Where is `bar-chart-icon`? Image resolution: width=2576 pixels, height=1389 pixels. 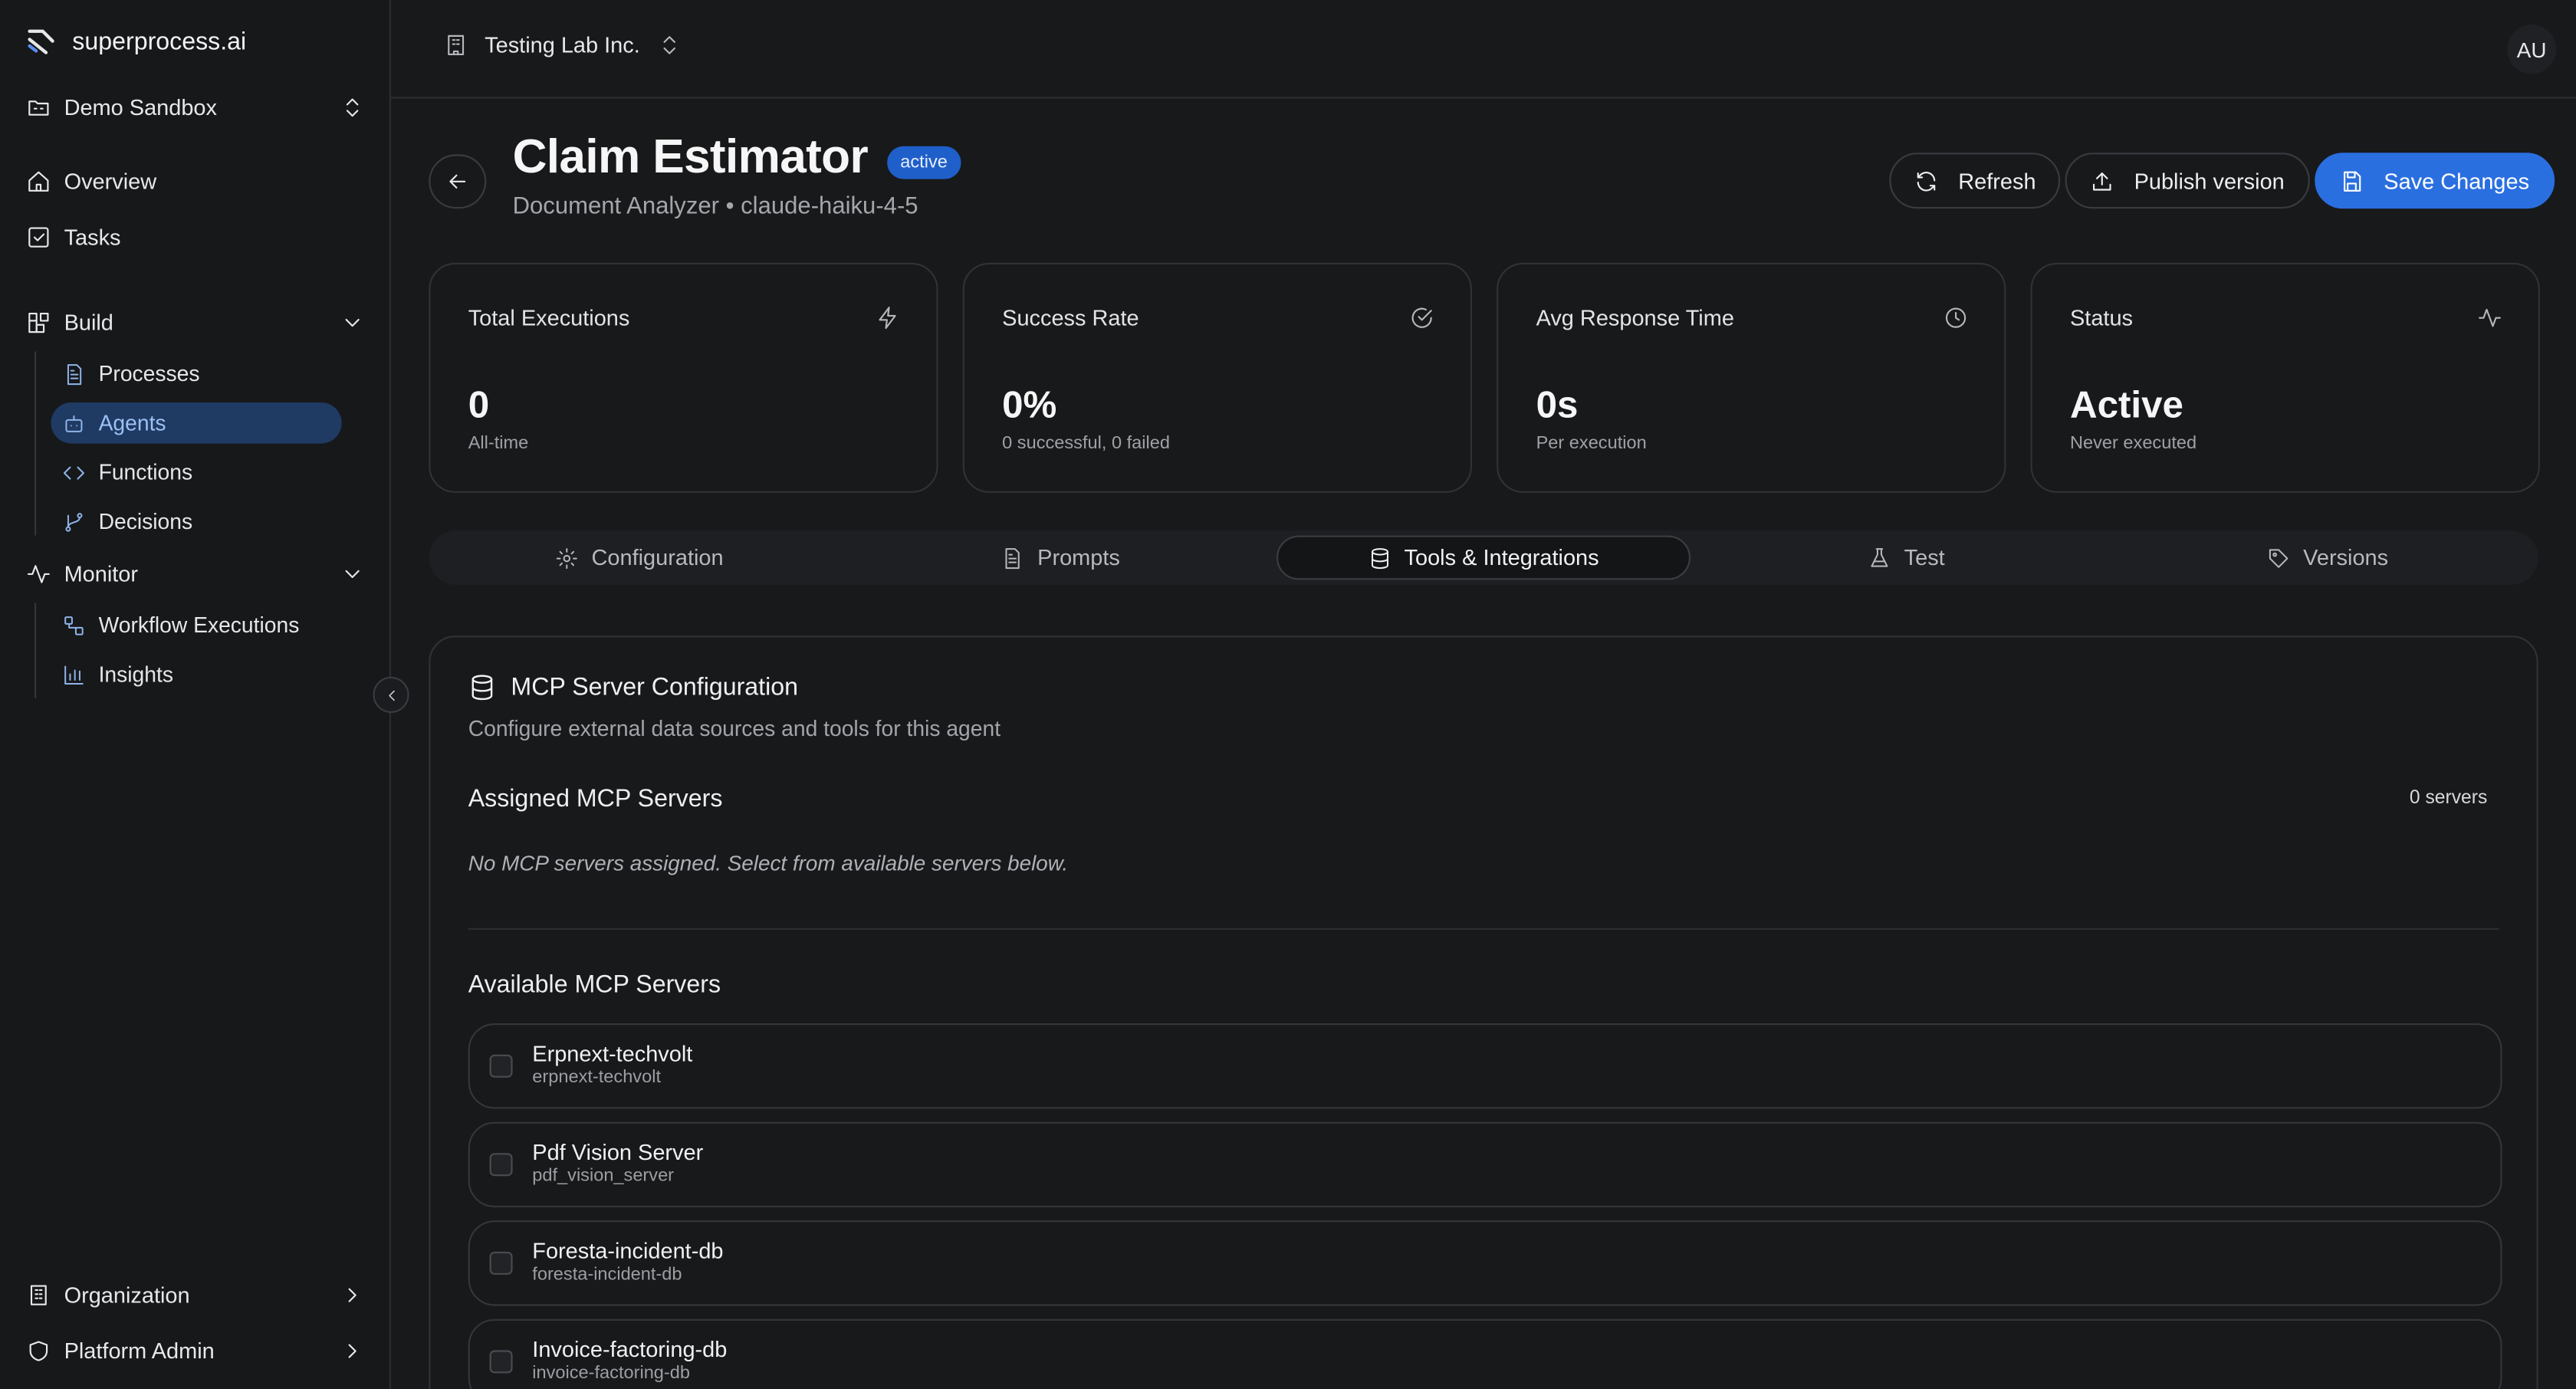 bar-chart-icon is located at coordinates (74, 674).